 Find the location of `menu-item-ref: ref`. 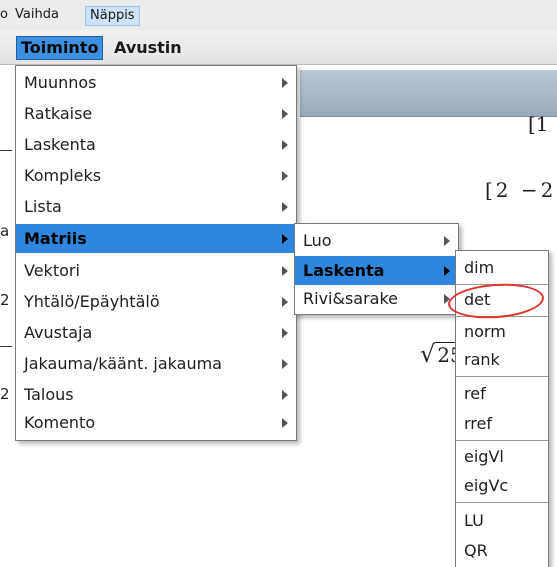

menu-item-ref: ref is located at coordinates (502, 393).